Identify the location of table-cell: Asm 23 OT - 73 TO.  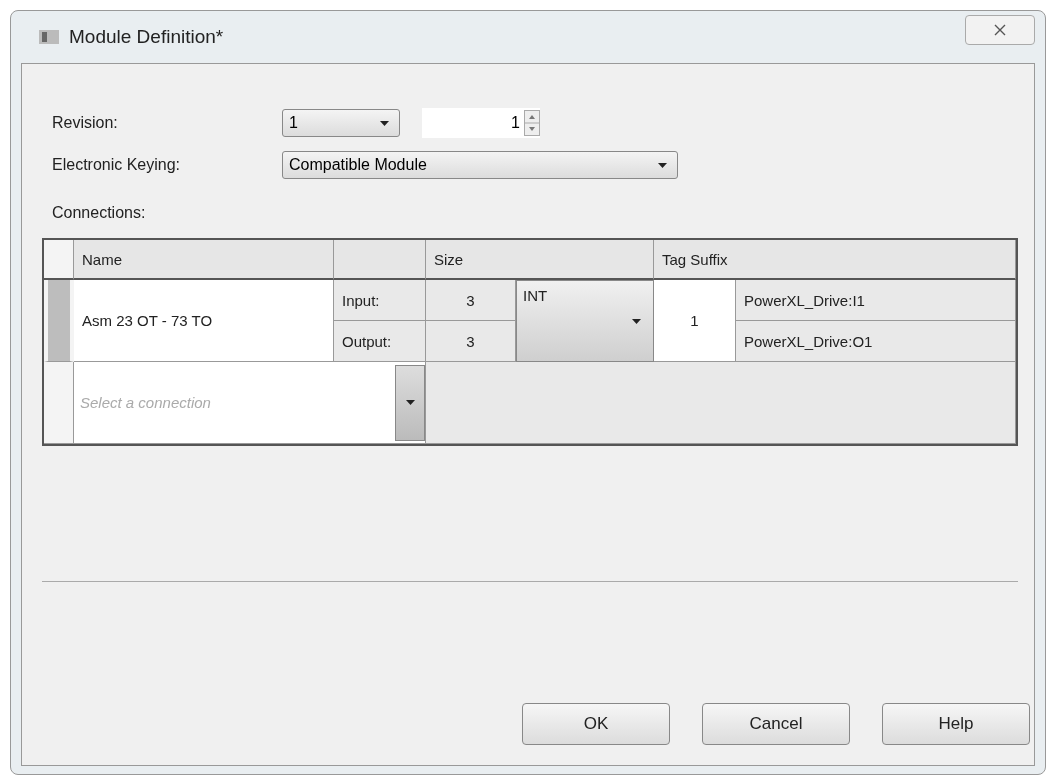
(204, 321).